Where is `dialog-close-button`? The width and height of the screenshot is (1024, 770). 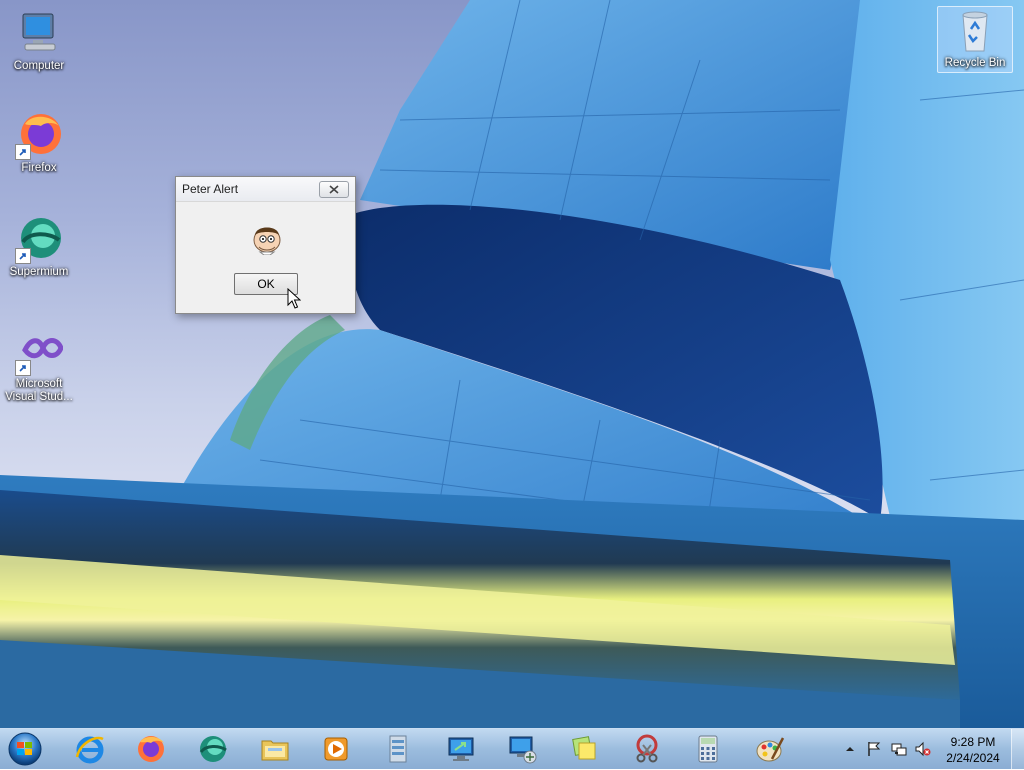
dialog-close-button is located at coordinates (334, 189).